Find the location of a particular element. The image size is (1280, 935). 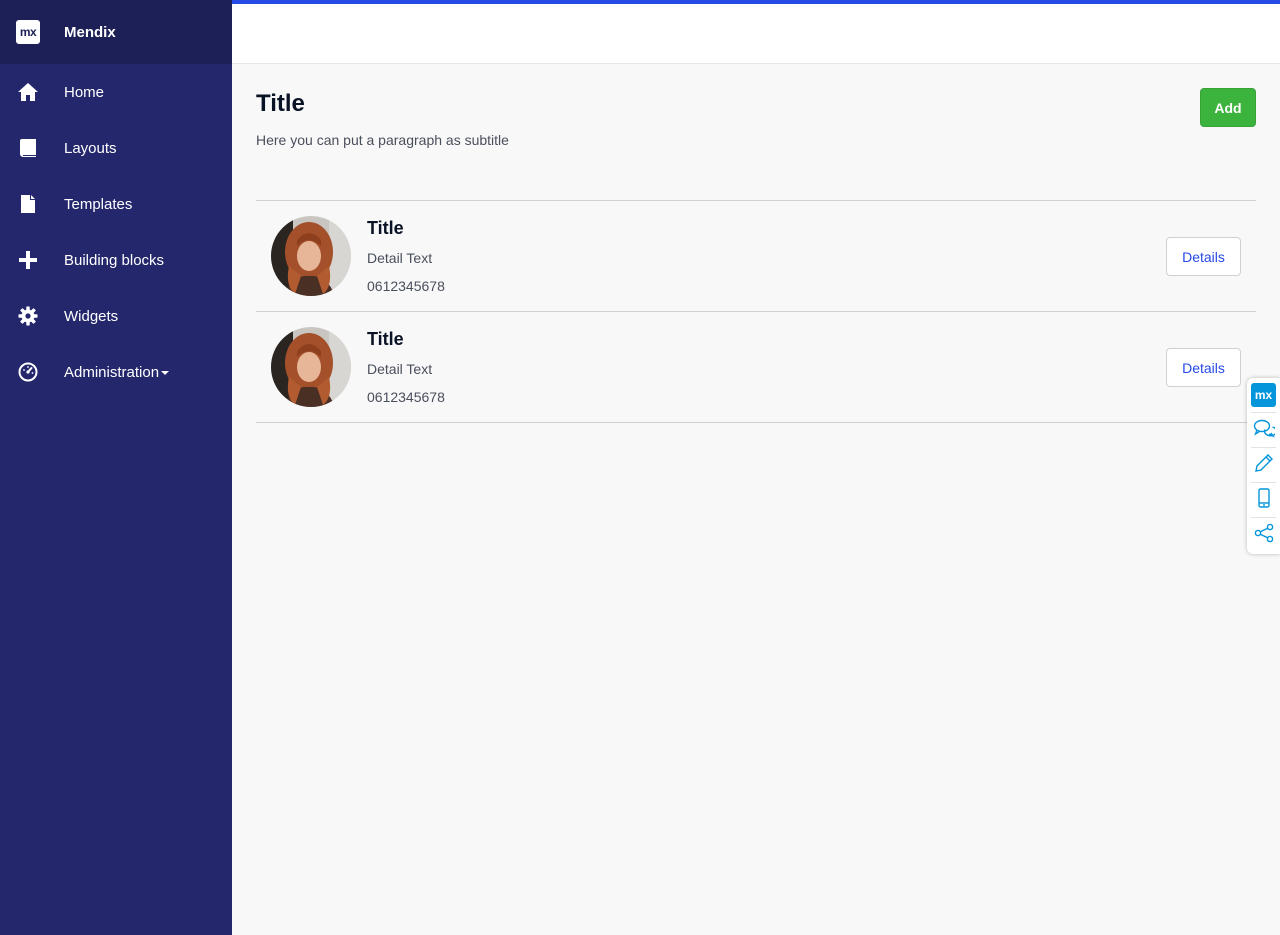

mobile-phone-icon is located at coordinates (1264, 500).